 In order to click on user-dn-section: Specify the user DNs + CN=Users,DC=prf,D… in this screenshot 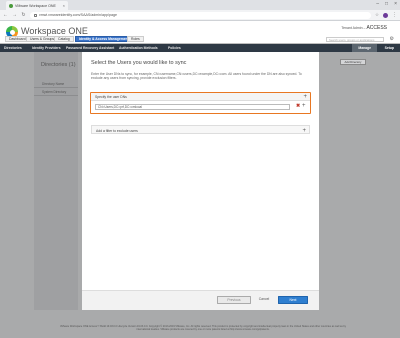, I will do `click(200, 103)`.